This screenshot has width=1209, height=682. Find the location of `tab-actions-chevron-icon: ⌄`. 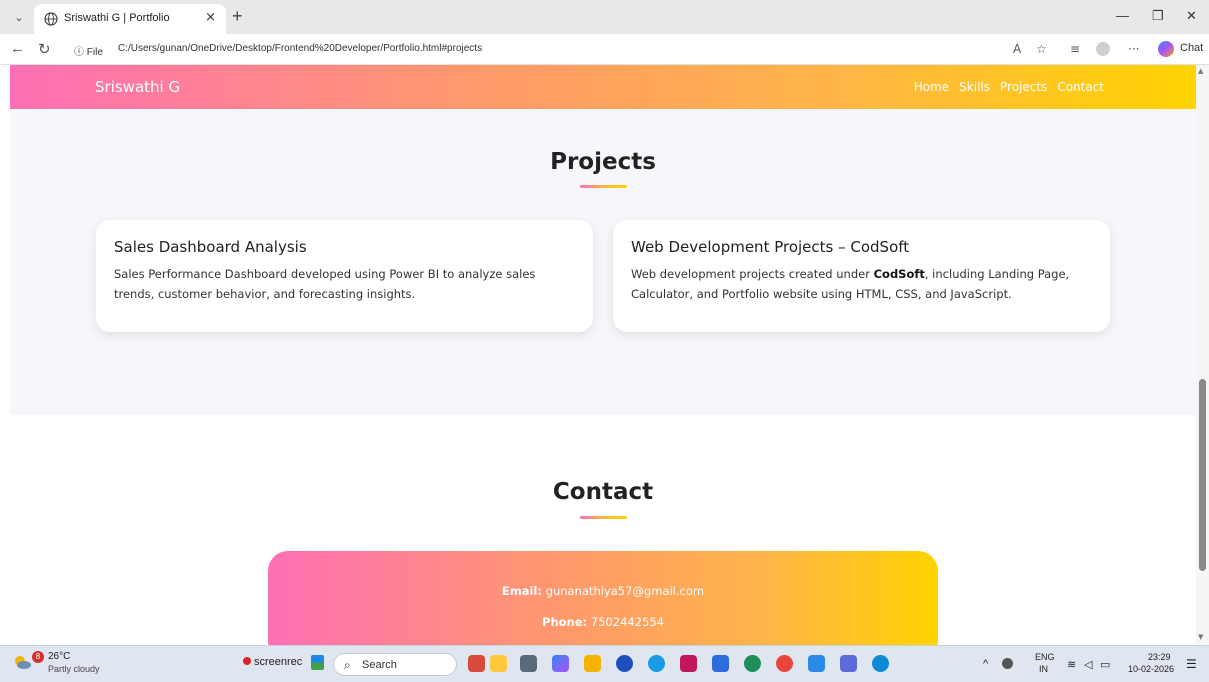

tab-actions-chevron-icon: ⌄ is located at coordinates (19, 18).